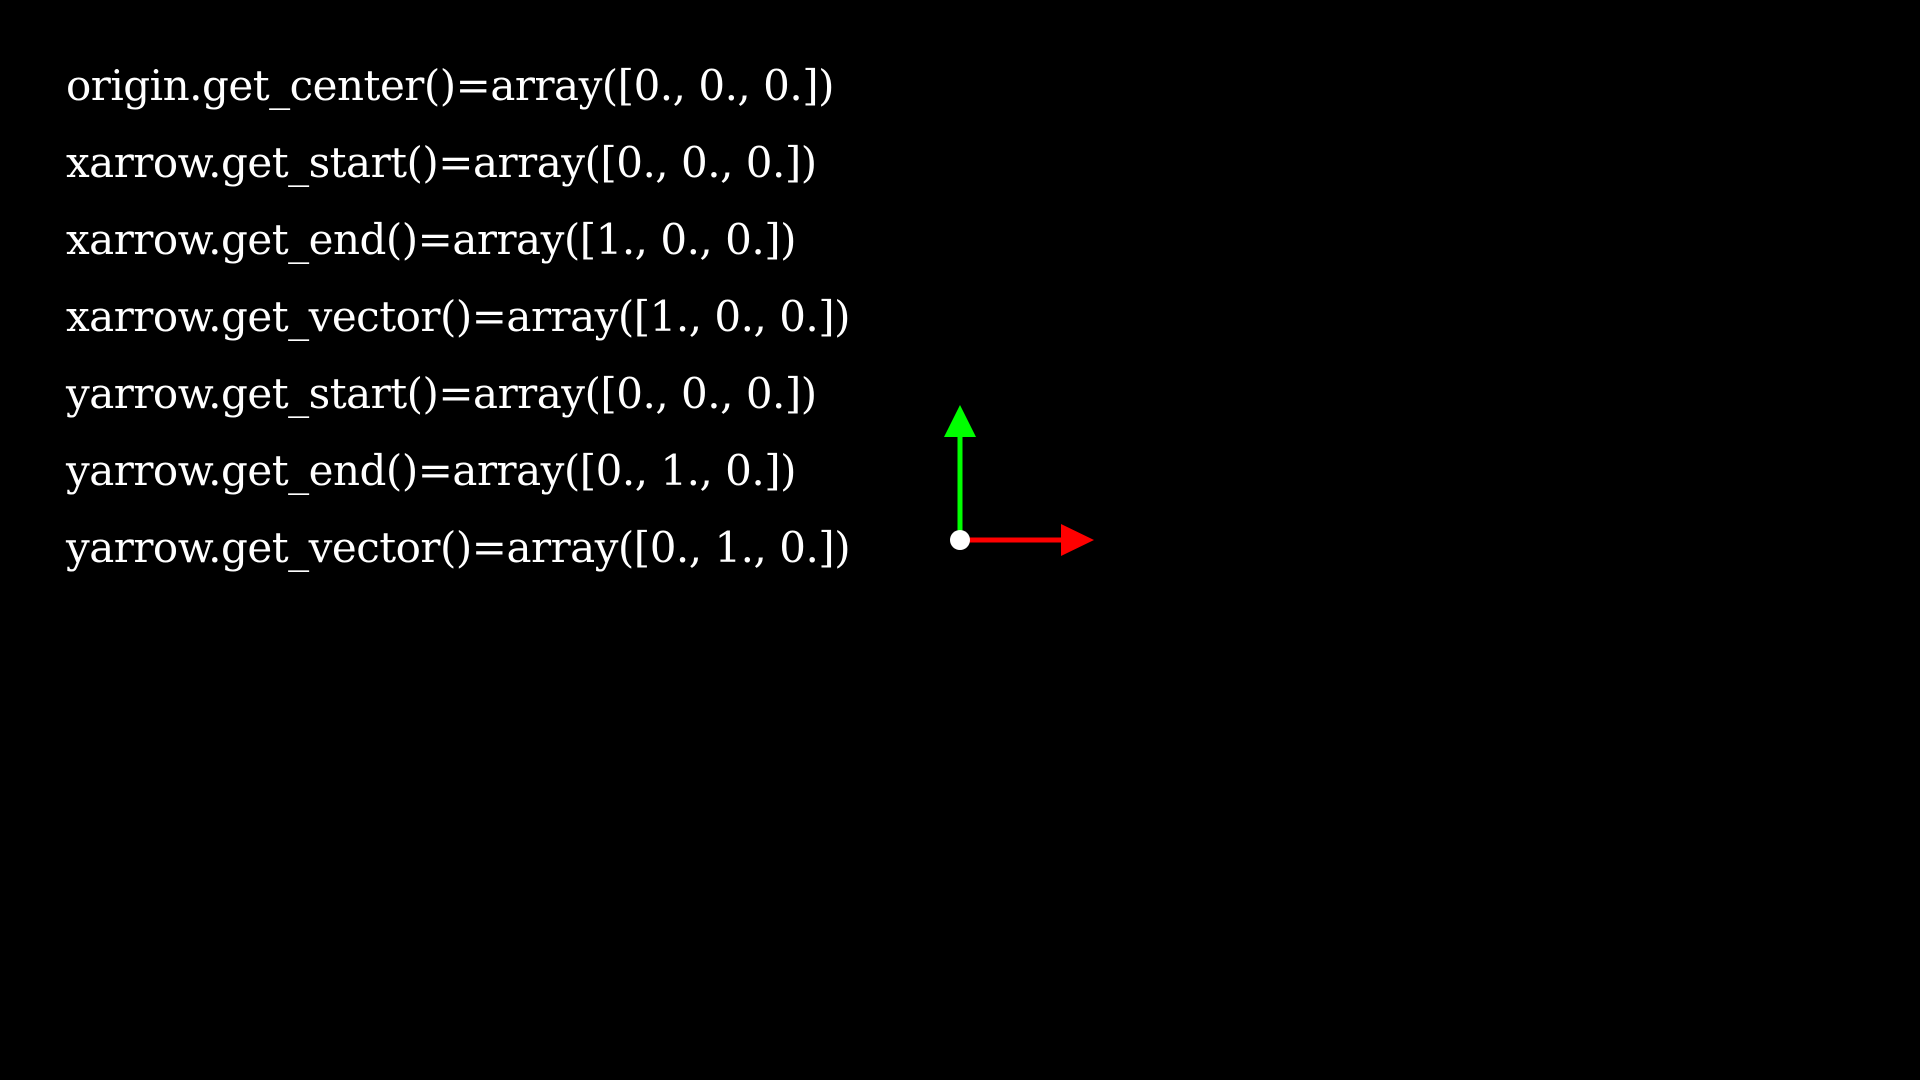 This screenshot has height=1080, width=1920. Describe the element at coordinates (960, 421) in the screenshot. I see `y-arrow-head` at that location.